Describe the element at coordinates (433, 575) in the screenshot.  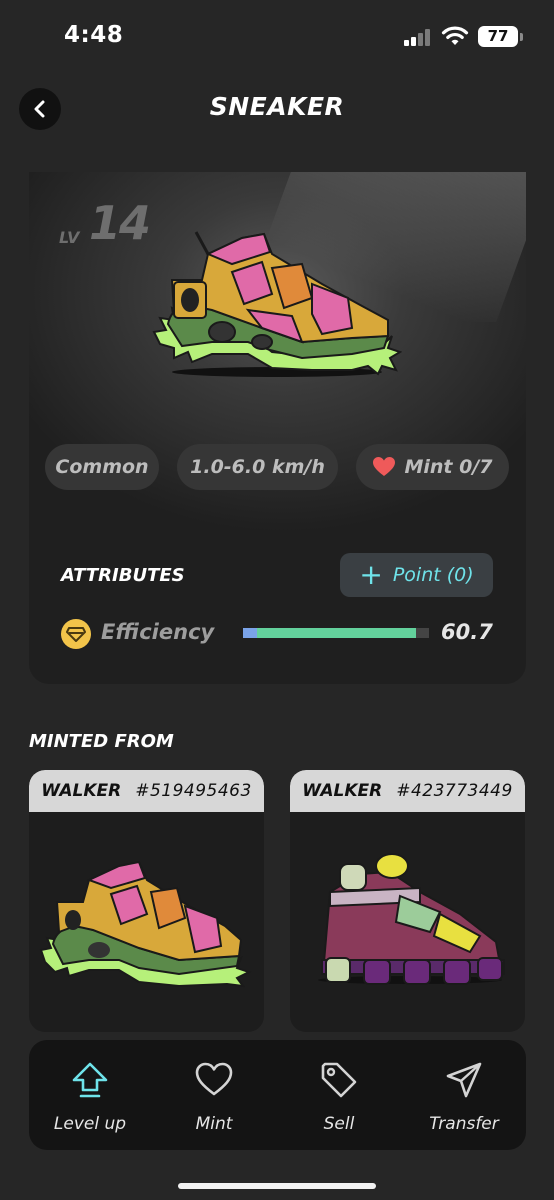
I see `point-button-label: Point (0)` at that location.